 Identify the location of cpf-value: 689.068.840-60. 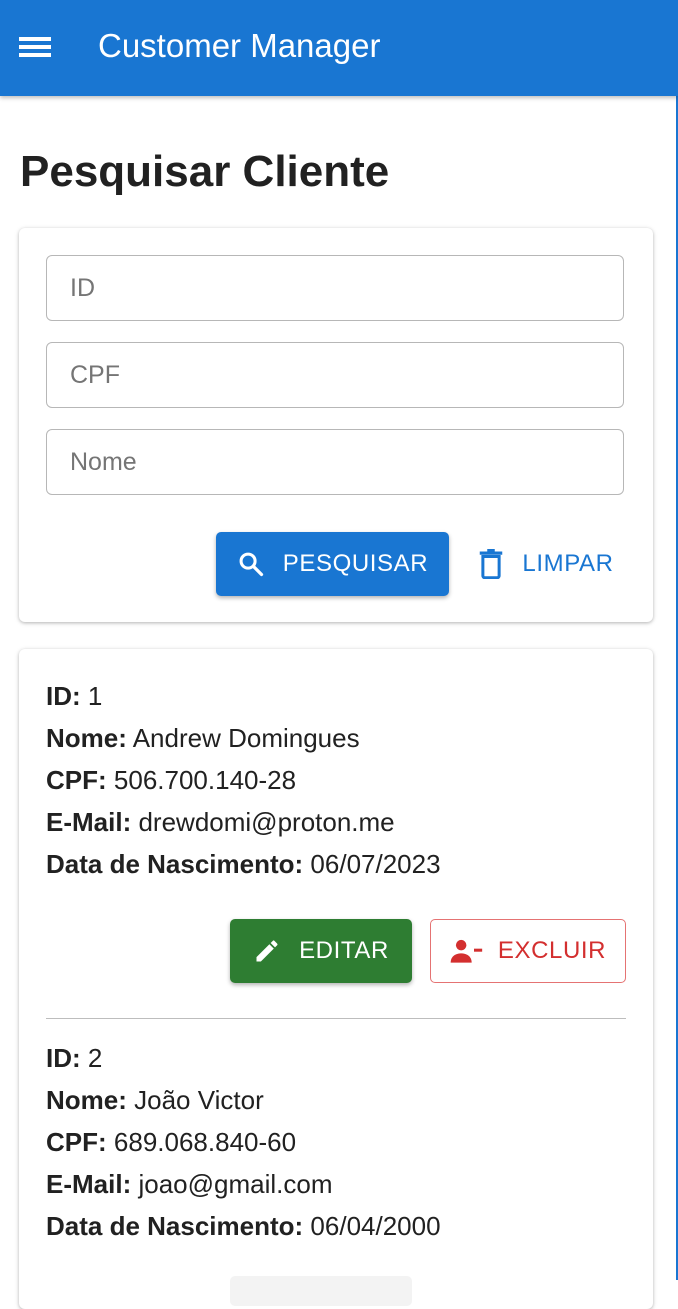
(205, 1142).